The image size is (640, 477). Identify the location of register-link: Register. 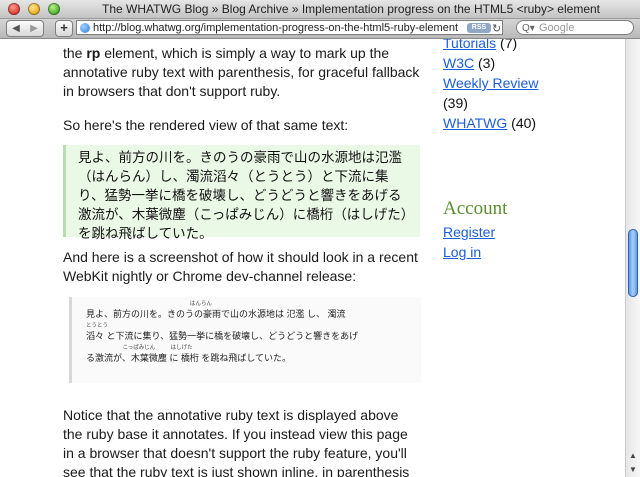
(469, 232).